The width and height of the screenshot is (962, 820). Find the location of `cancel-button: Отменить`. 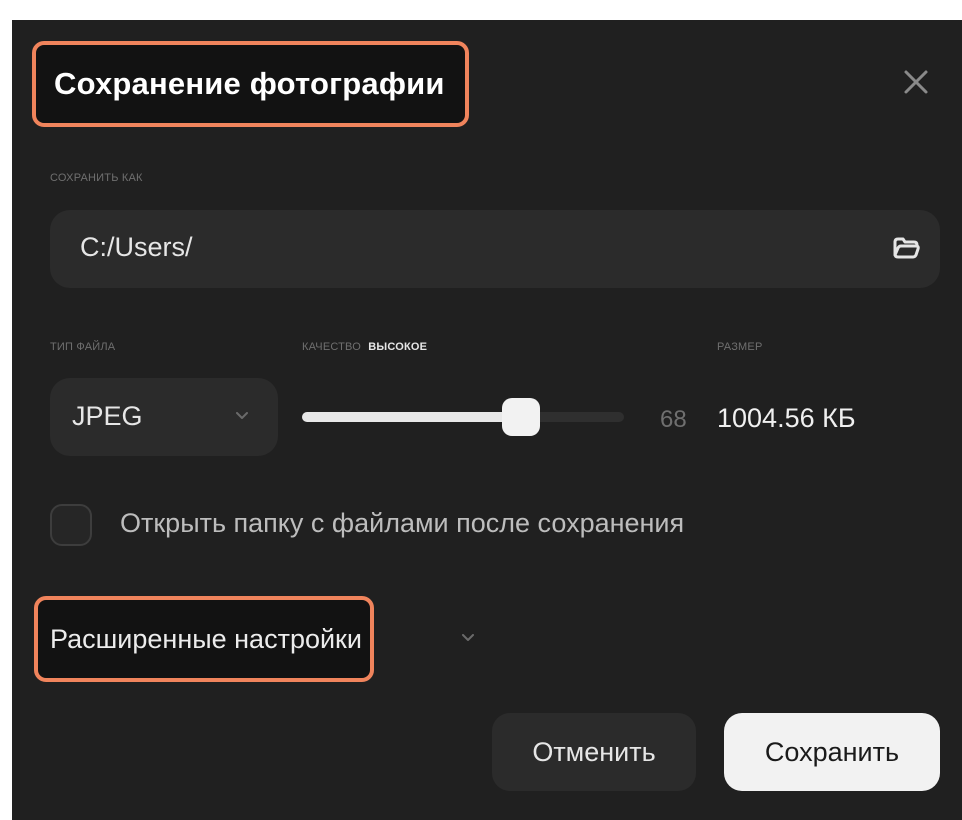

cancel-button: Отменить is located at coordinates (594, 752).